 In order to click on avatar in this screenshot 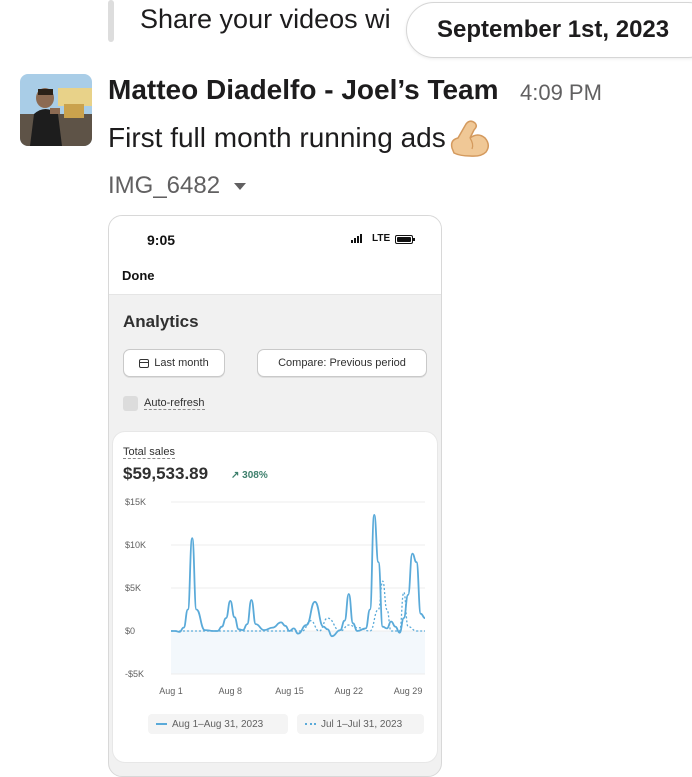, I will do `click(56, 110)`.